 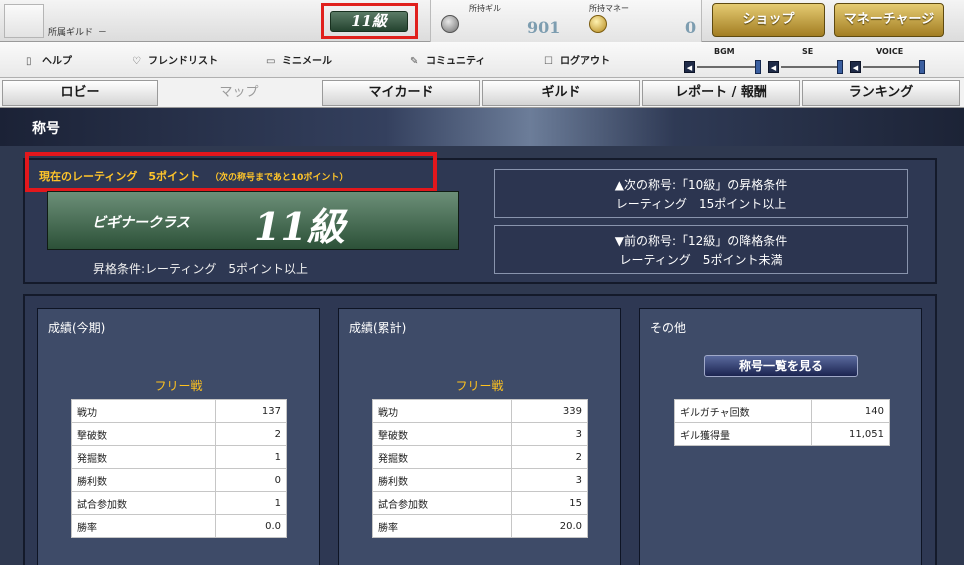 I want to click on help-link: ▯ ヘルプ, so click(x=49, y=59).